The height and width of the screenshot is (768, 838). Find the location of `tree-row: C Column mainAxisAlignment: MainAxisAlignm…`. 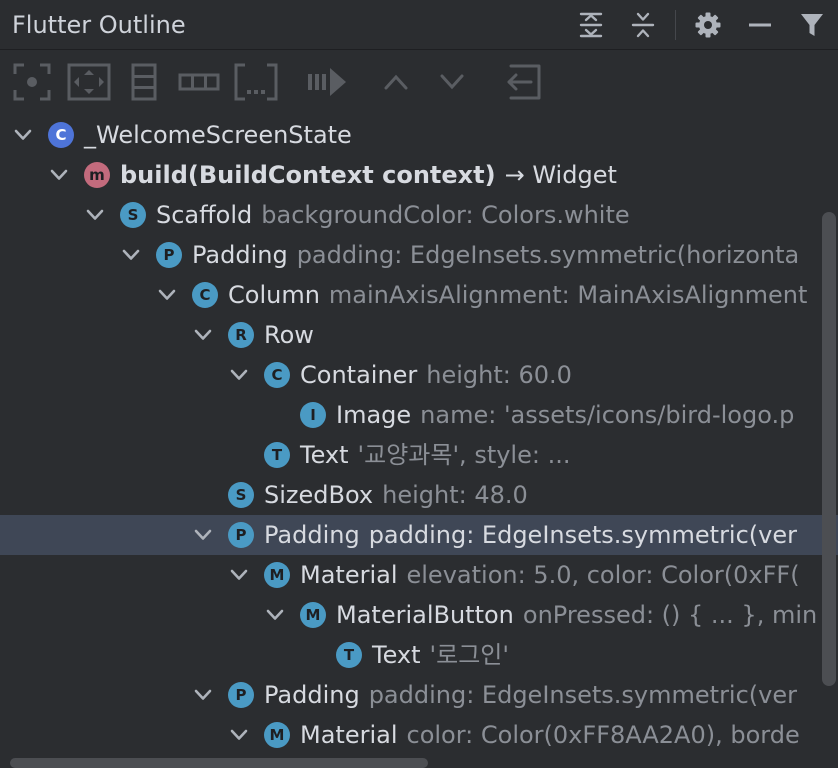

tree-row: C Column mainAxisAlignment: MainAxisAlignm… is located at coordinates (419, 295).